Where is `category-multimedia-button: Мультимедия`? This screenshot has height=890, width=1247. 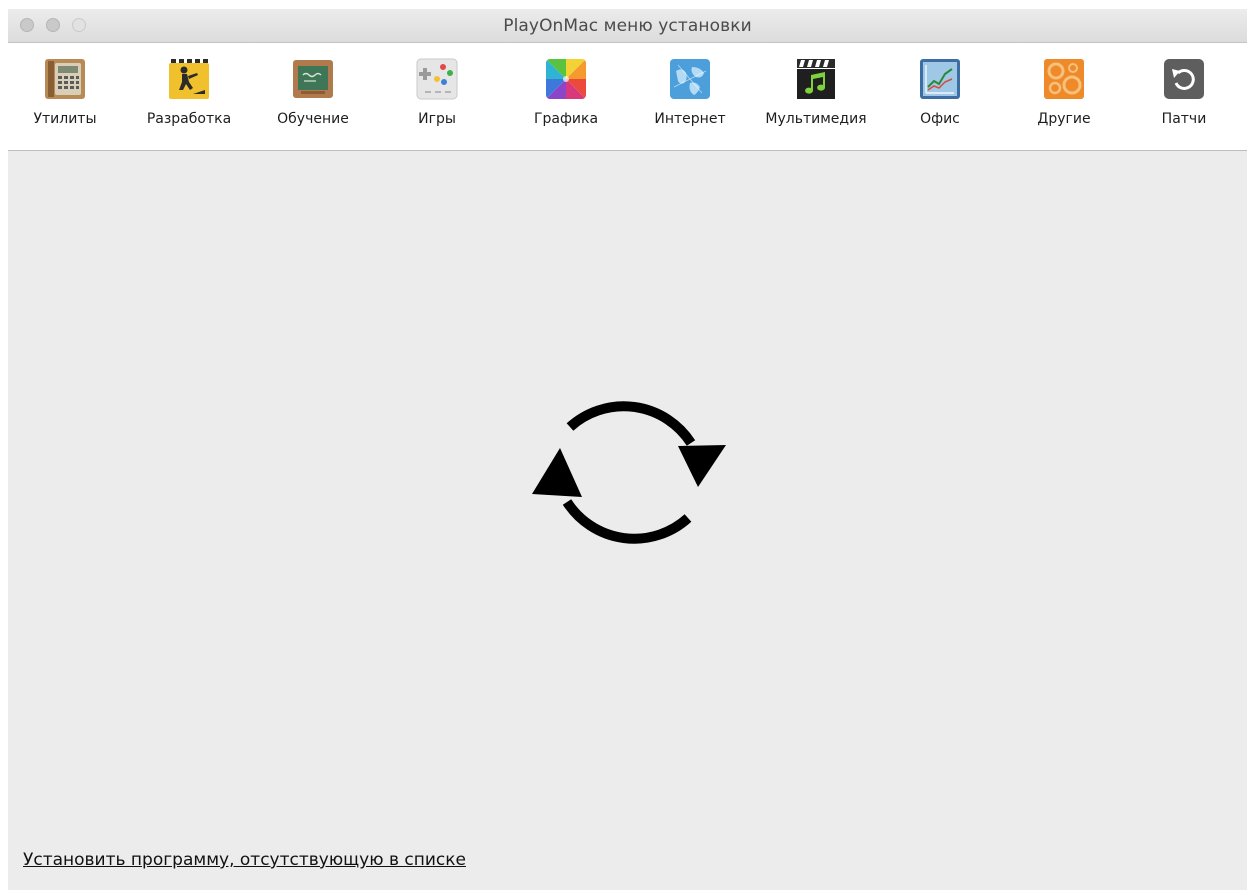 category-multimedia-button: Мультимедия is located at coordinates (816, 92).